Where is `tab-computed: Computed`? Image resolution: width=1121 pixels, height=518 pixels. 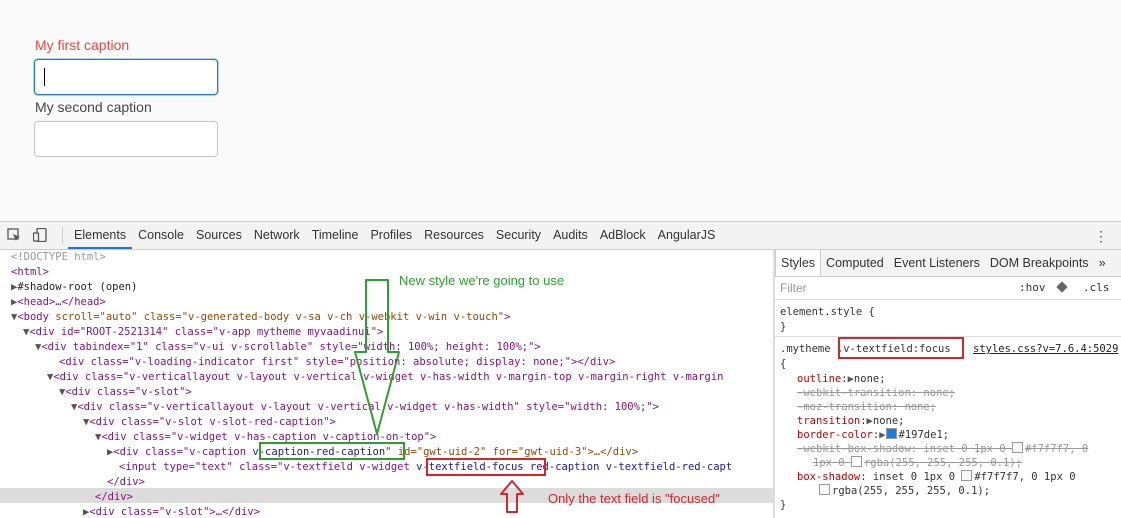 tab-computed: Computed is located at coordinates (855, 263).